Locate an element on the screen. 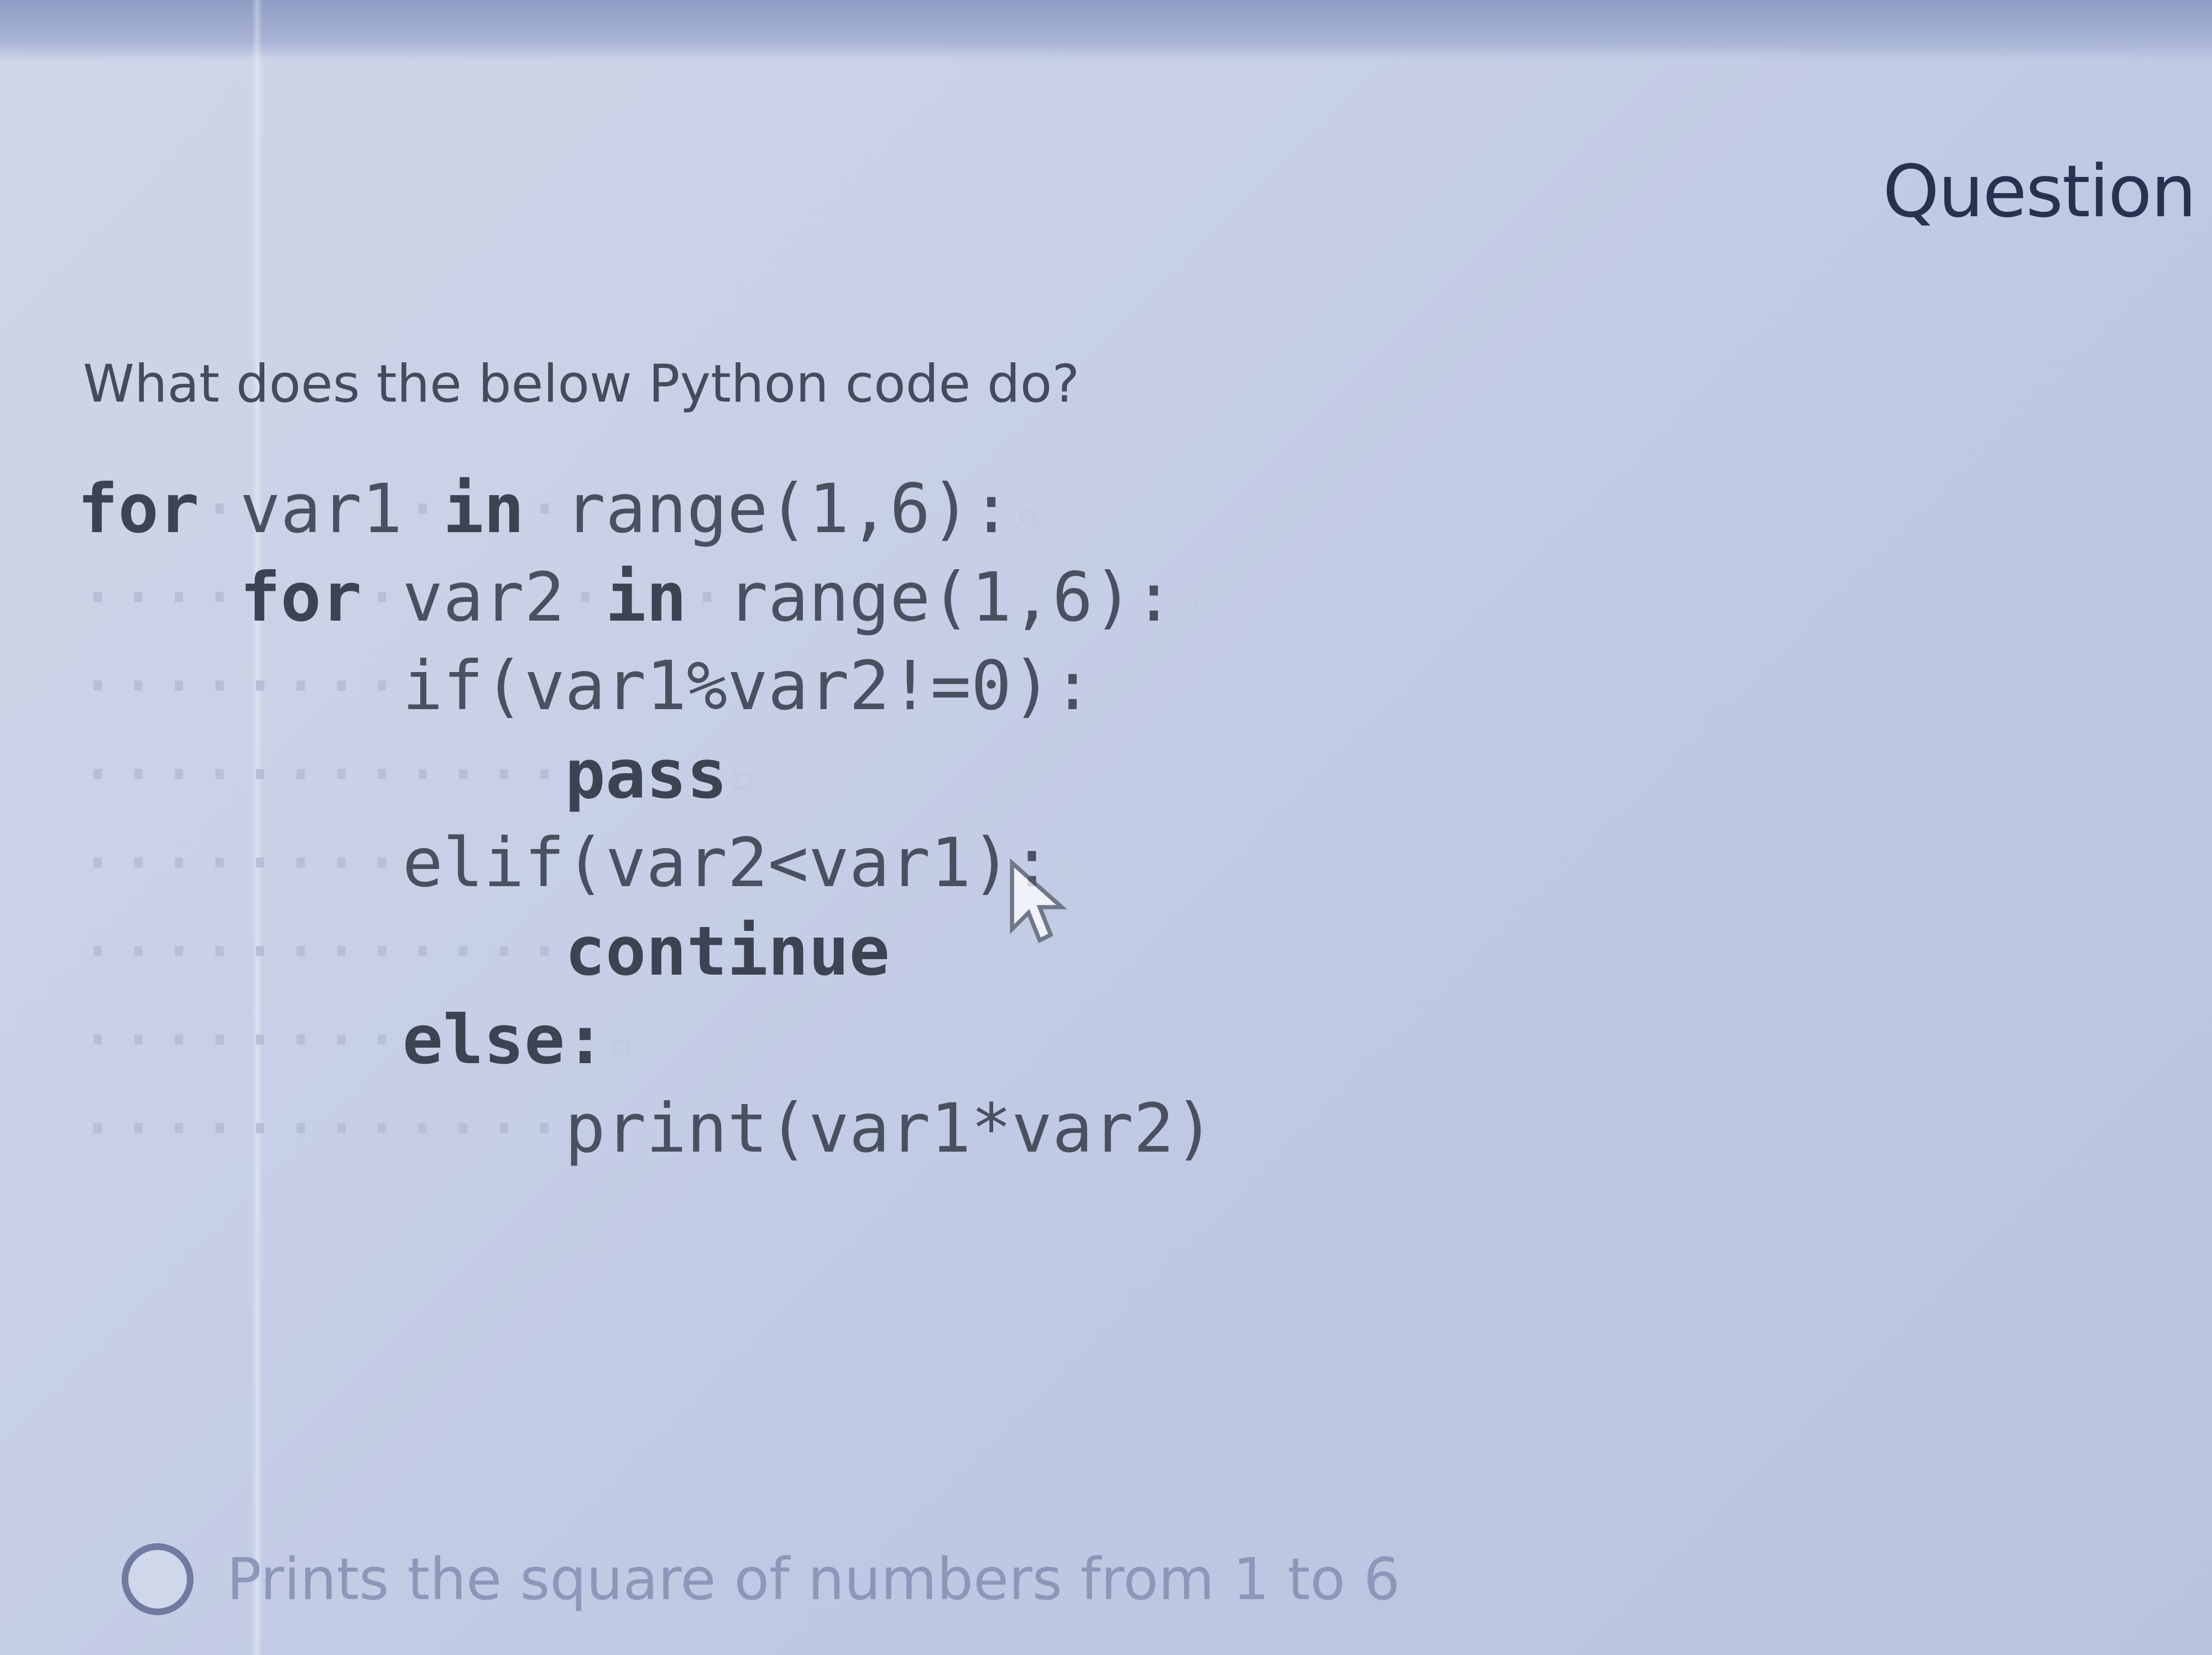 This screenshot has height=1655, width=2212. code-line-6: ············continue is located at coordinates (484, 951).